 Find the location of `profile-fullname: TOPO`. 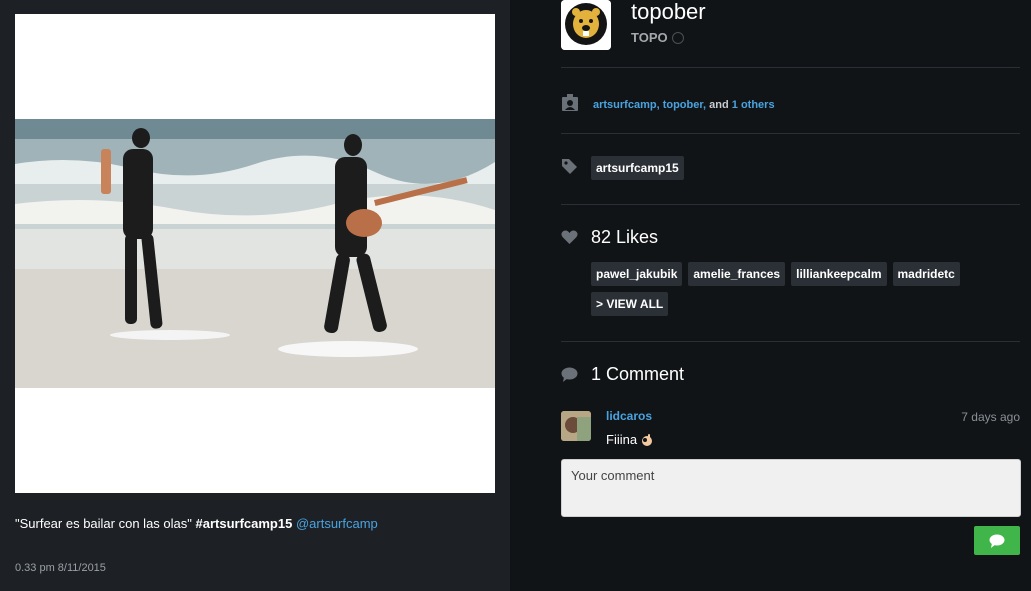

profile-fullname: TOPO is located at coordinates (657, 37).